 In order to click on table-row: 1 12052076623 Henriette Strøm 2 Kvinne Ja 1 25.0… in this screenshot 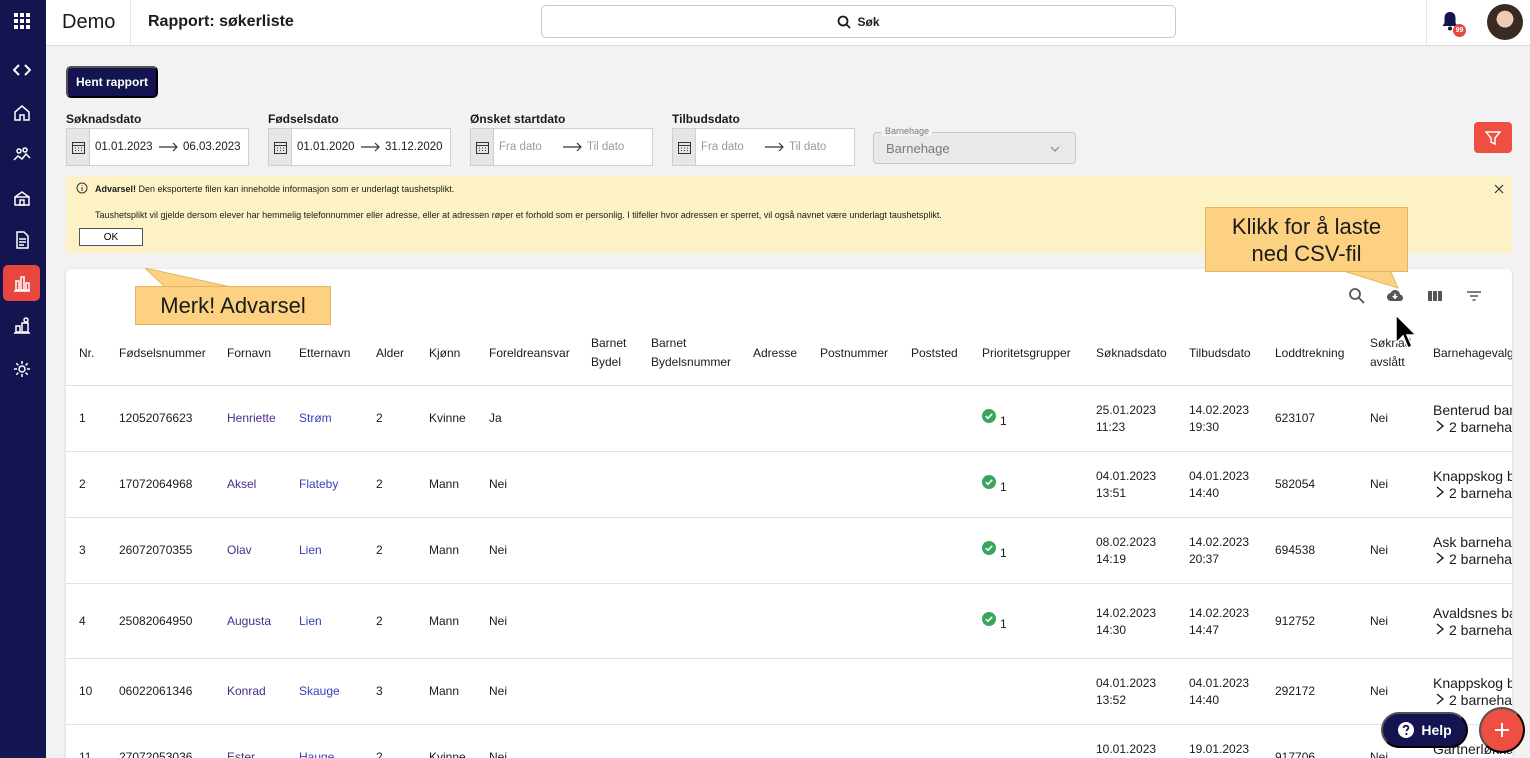, I will do `click(789, 419)`.